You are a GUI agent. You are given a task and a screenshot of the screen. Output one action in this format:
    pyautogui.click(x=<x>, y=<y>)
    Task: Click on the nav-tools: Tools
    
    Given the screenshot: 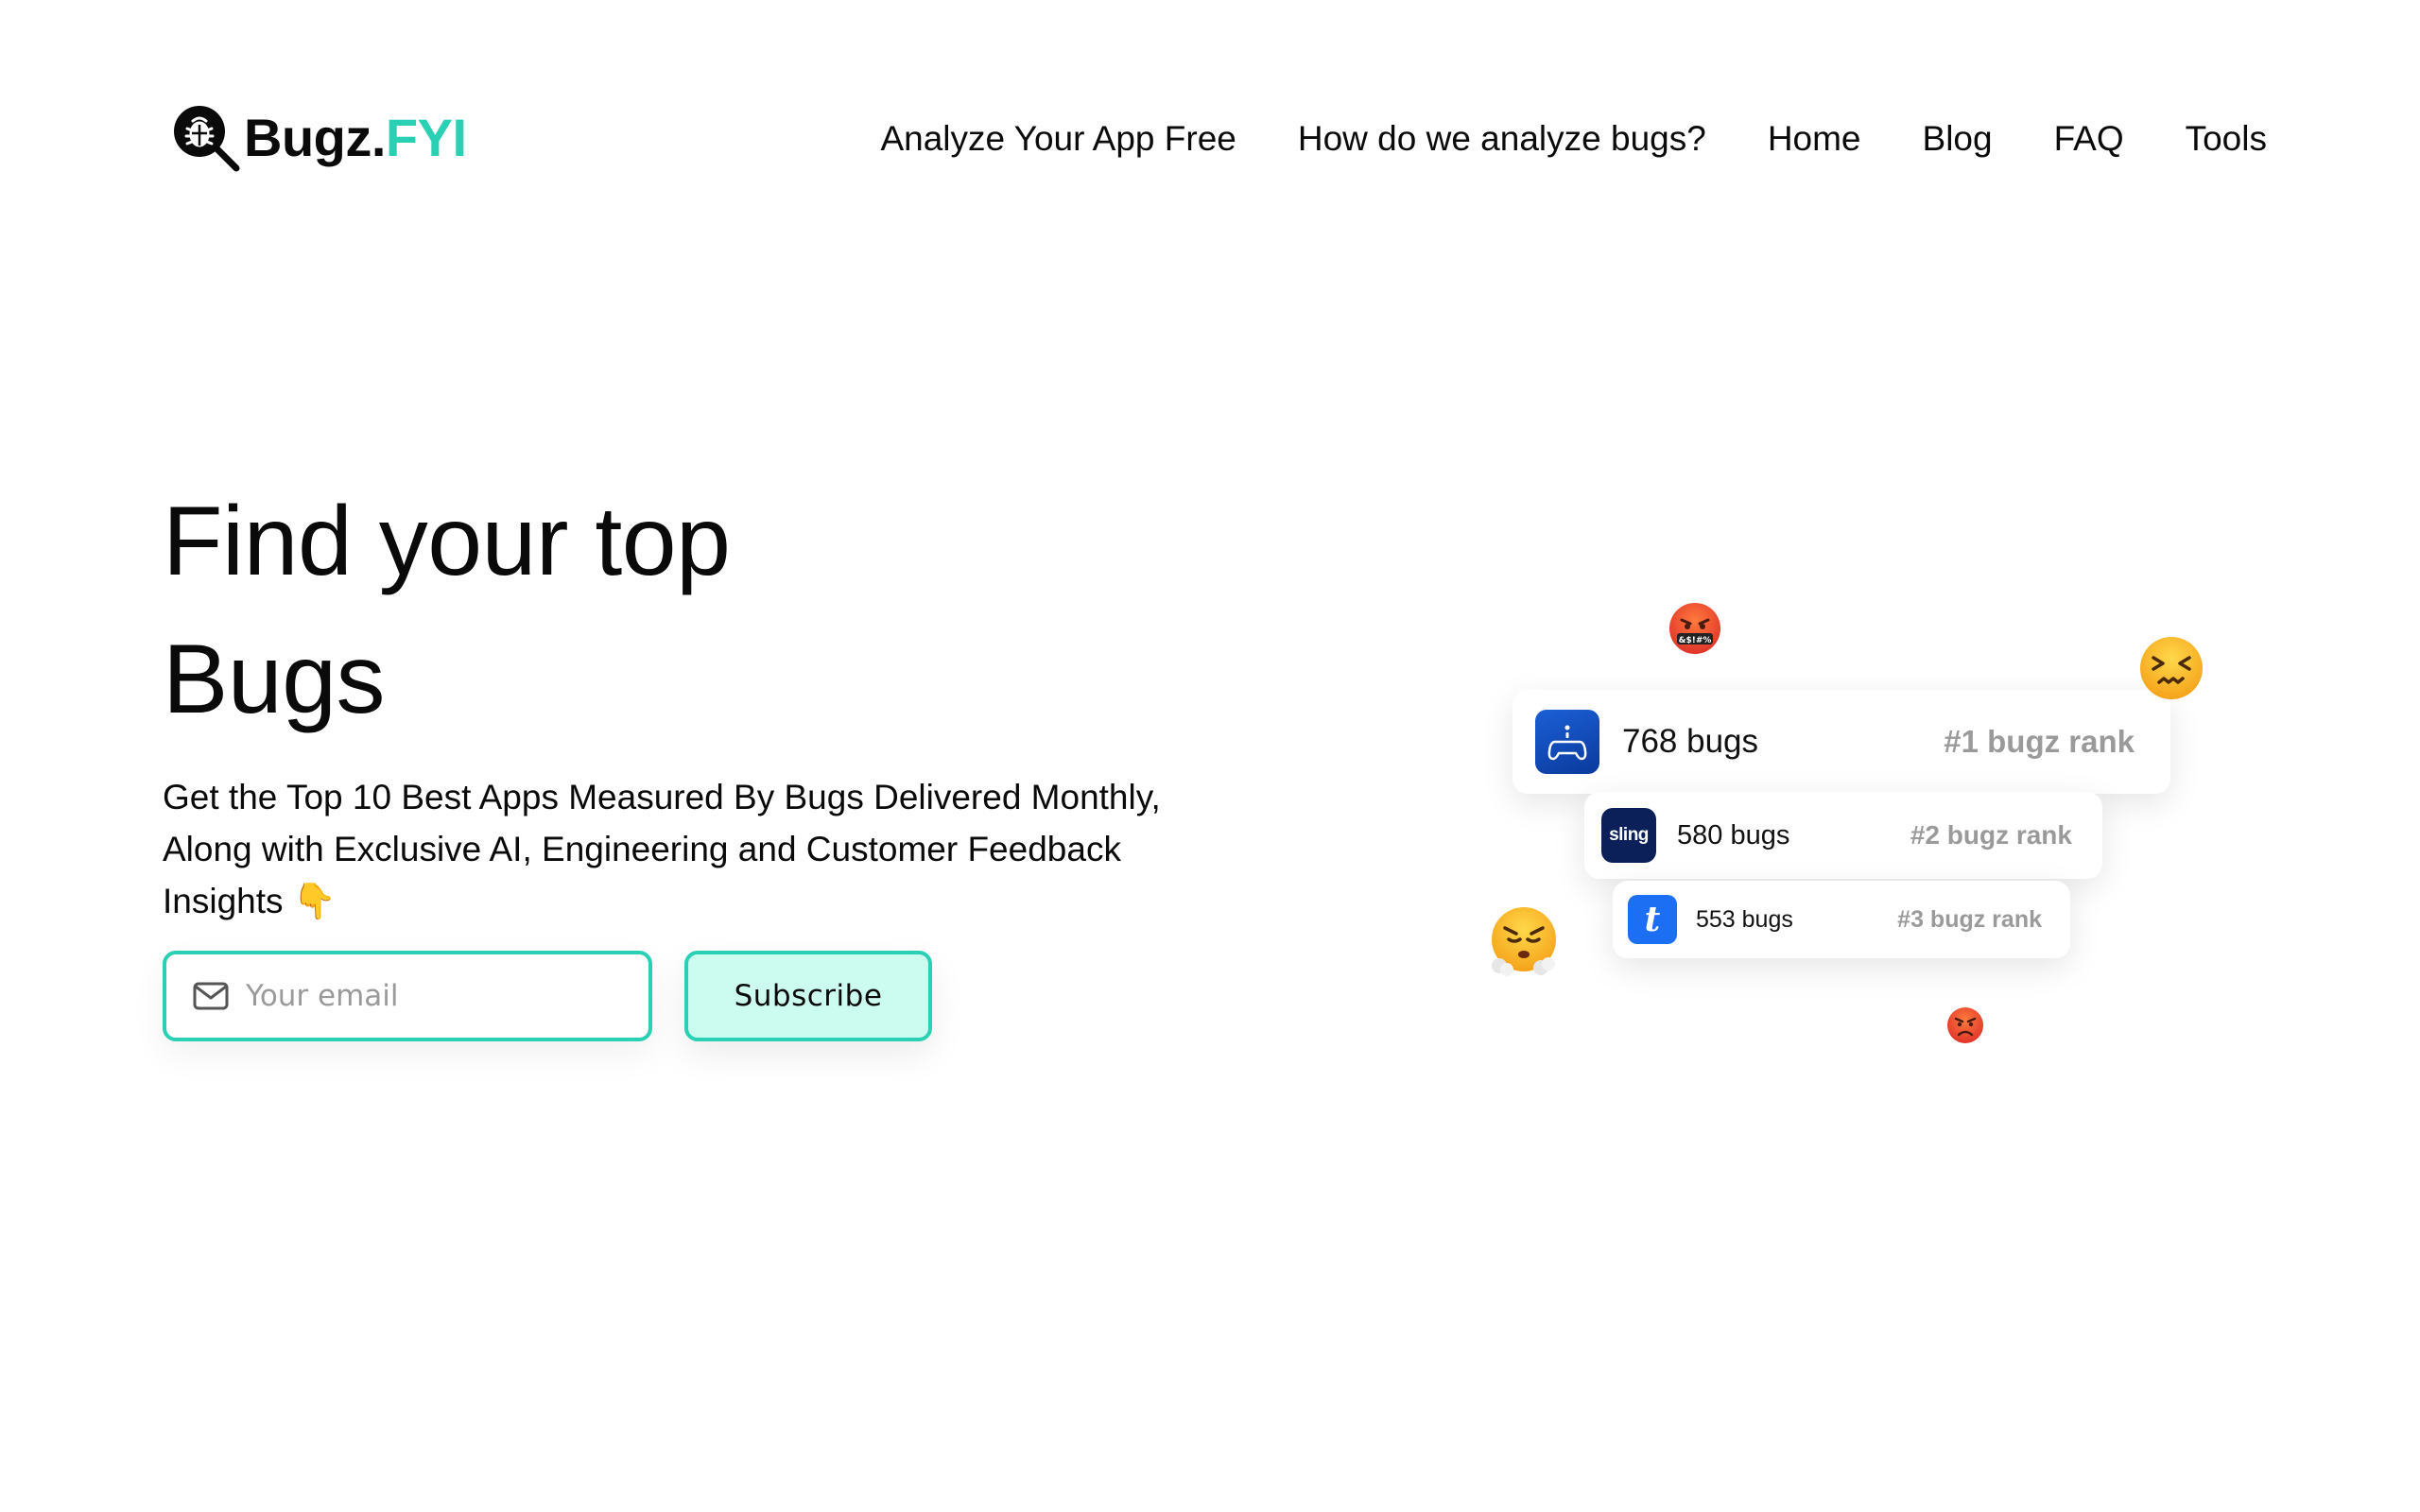 What is the action you would take?
    pyautogui.click(x=2226, y=138)
    